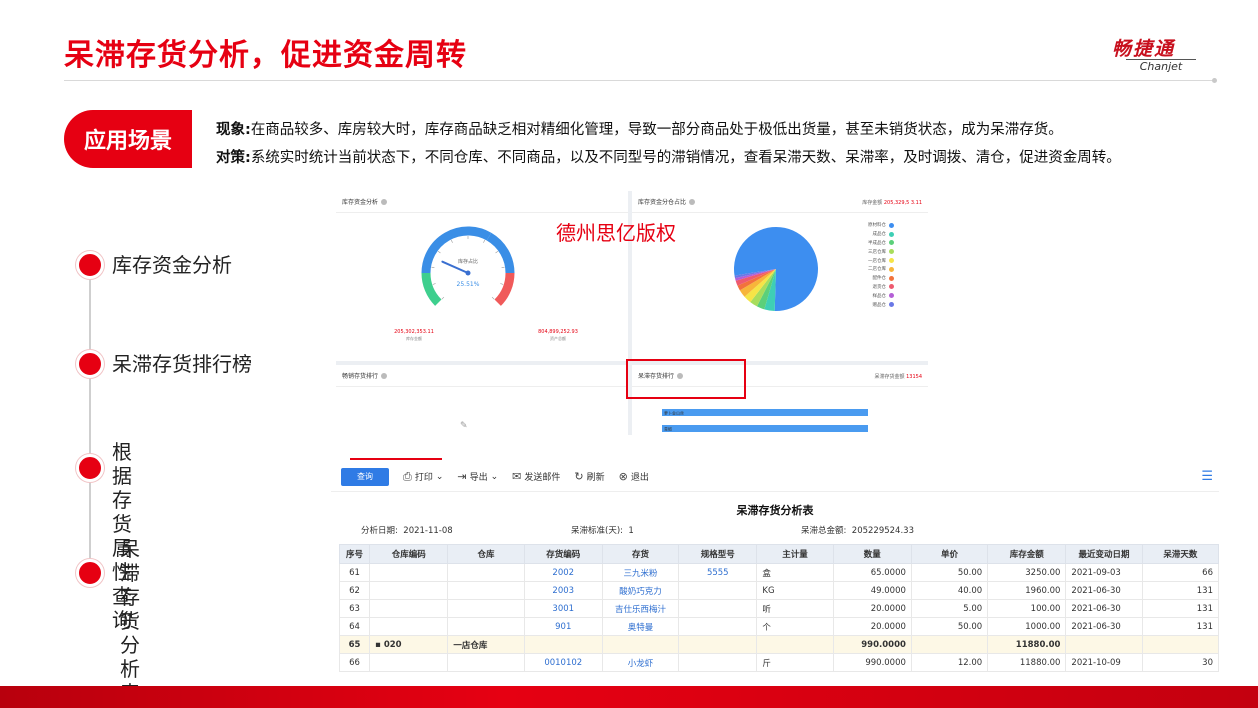  I want to click on legend-item: 三店仓库, so click(881, 251).